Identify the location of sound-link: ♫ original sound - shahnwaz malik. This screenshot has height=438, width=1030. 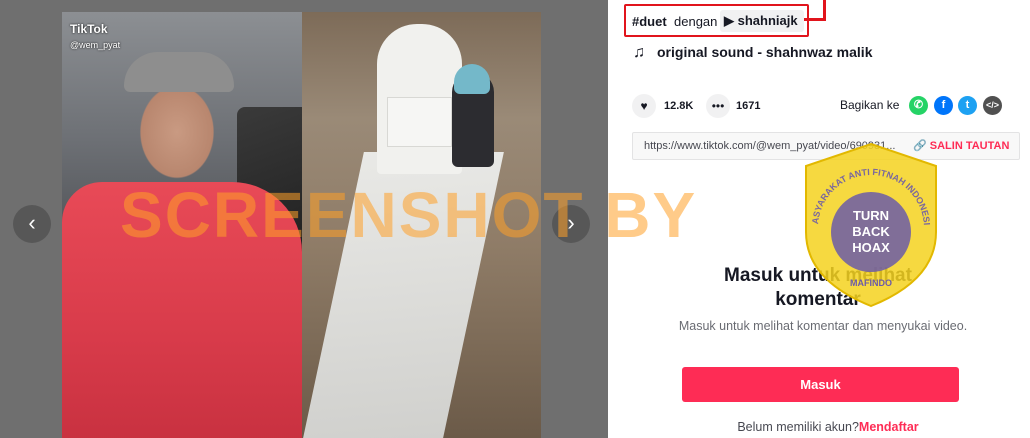
(752, 53).